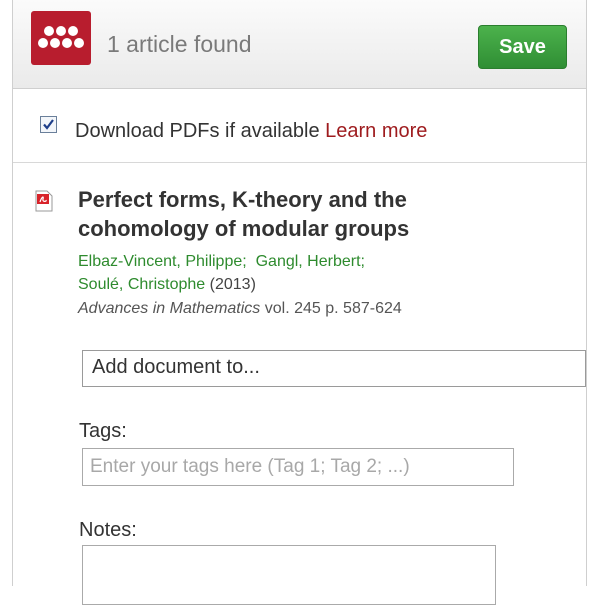 Image resolution: width=591 pixels, height=605 pixels. I want to click on author-link: Gangl, Herbert;, so click(310, 261).